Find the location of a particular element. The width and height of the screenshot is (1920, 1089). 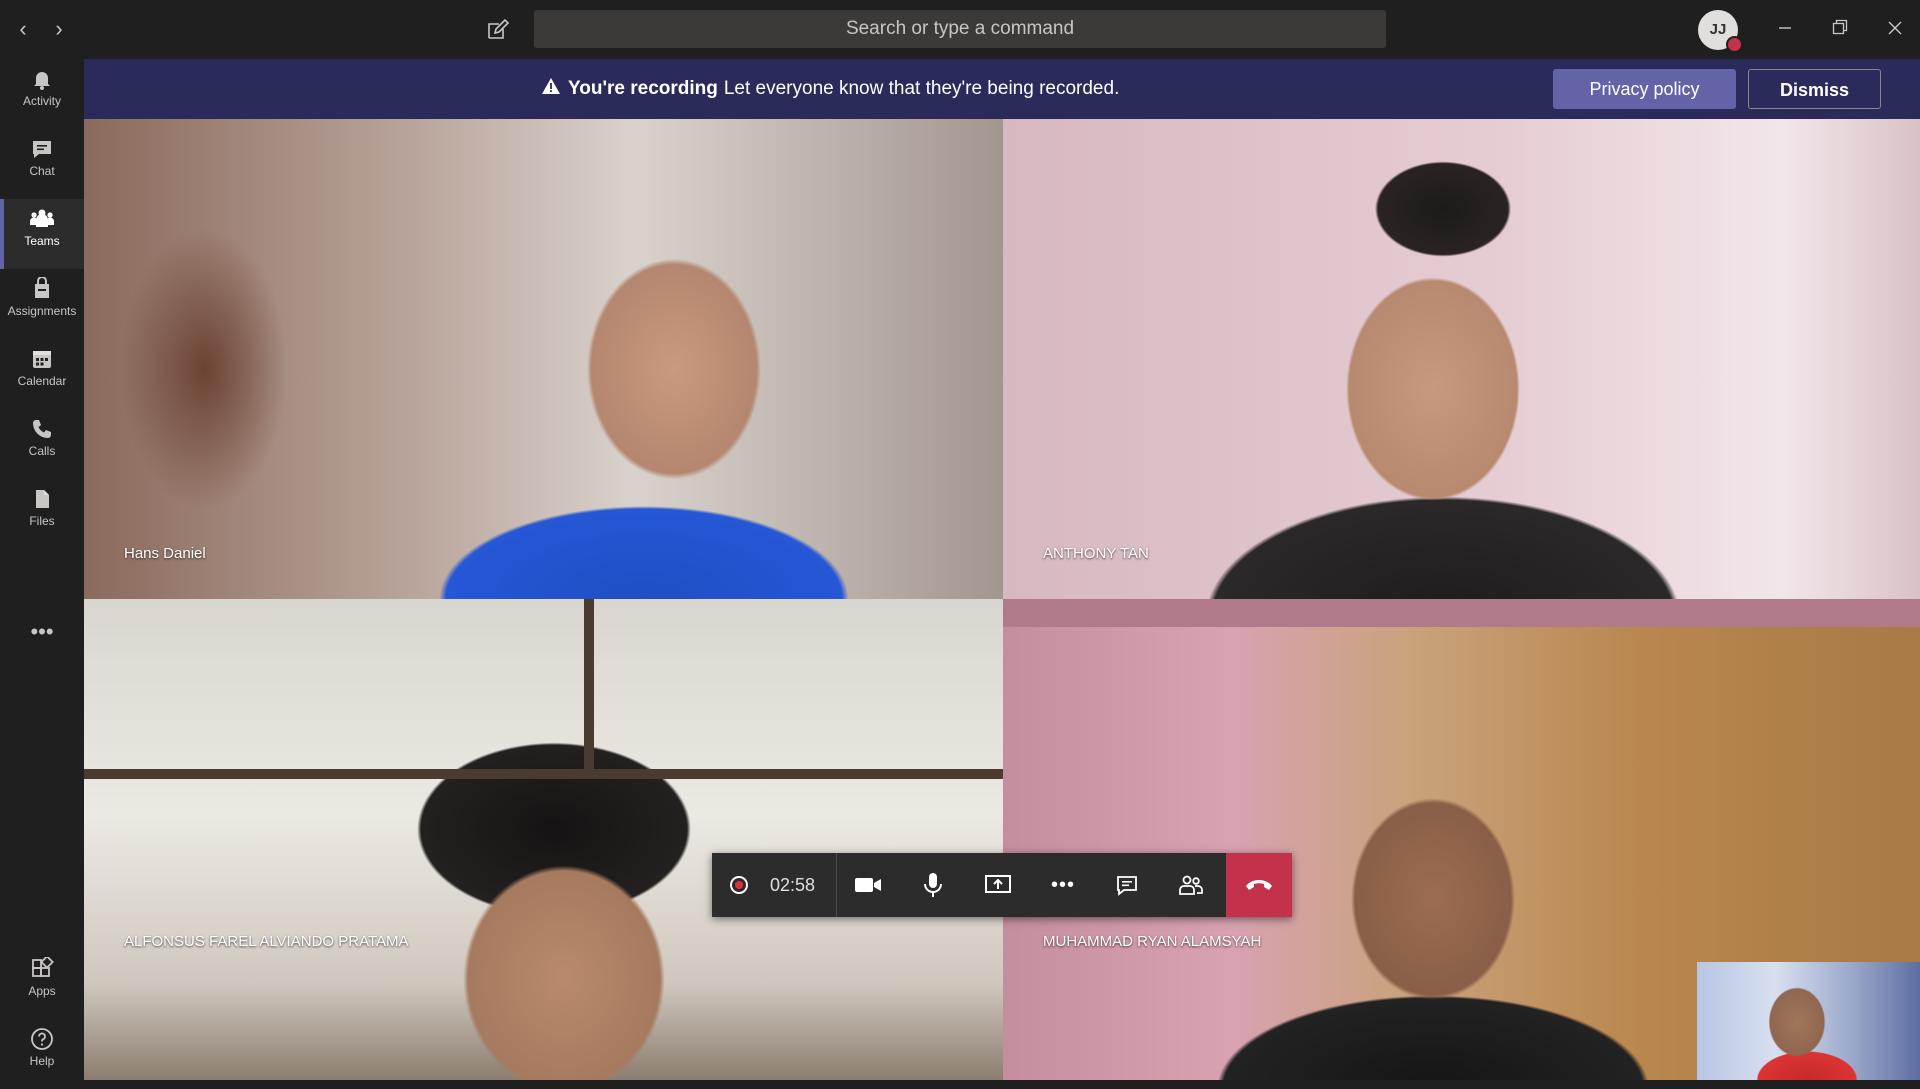

recording-title: You're recording is located at coordinates (643, 89).